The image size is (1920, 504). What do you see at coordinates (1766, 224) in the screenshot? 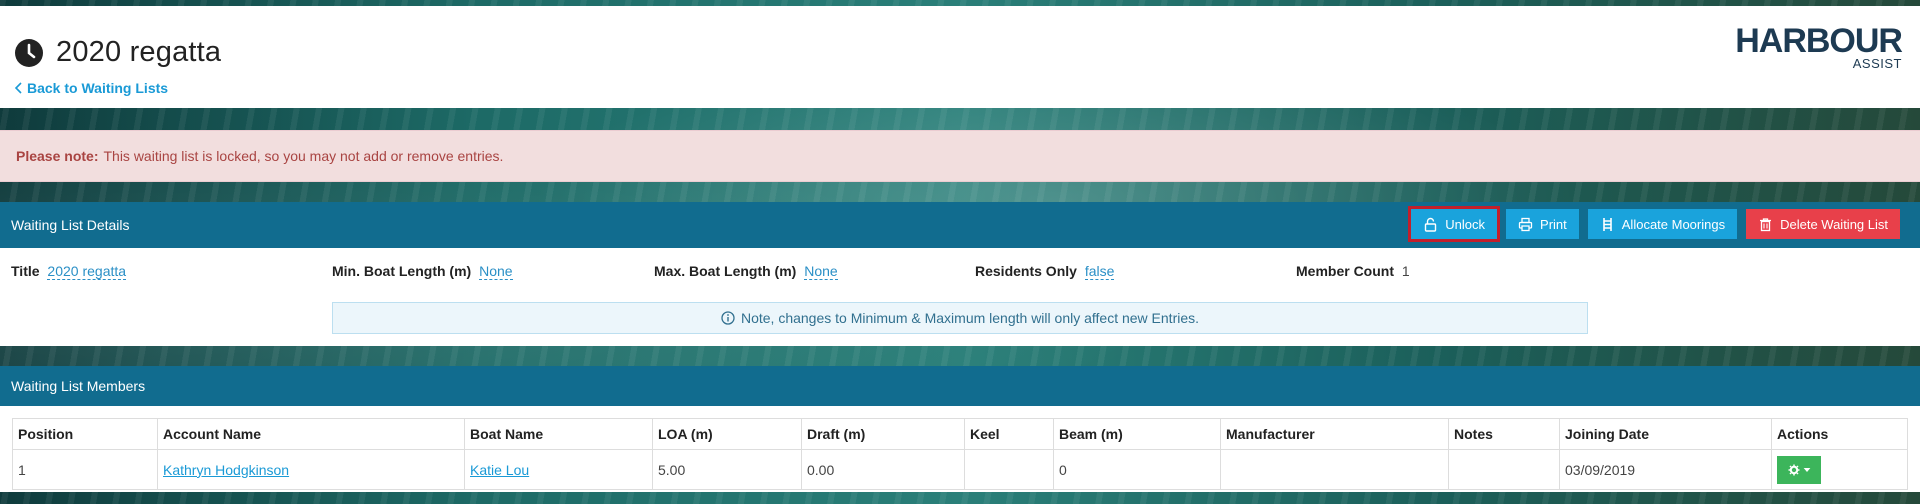
I see `trash-icon` at bounding box center [1766, 224].